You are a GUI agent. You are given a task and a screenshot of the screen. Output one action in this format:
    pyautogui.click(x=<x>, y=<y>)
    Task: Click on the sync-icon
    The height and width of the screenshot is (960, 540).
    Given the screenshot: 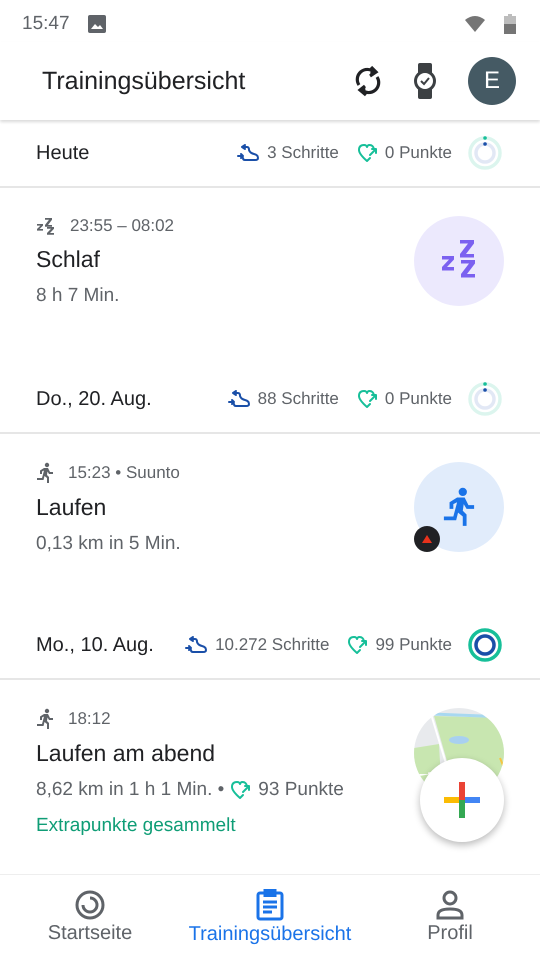 What is the action you would take?
    pyautogui.click(x=368, y=81)
    